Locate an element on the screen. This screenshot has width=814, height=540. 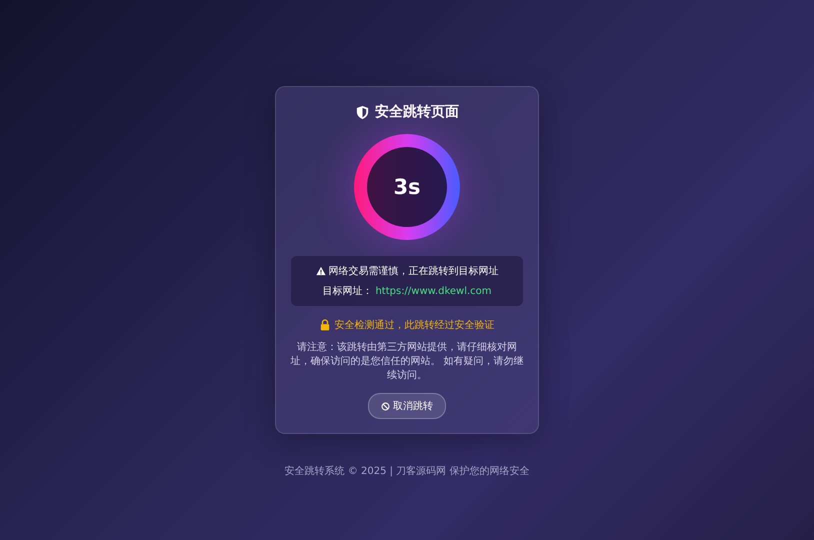
lock-icon is located at coordinates (325, 325).